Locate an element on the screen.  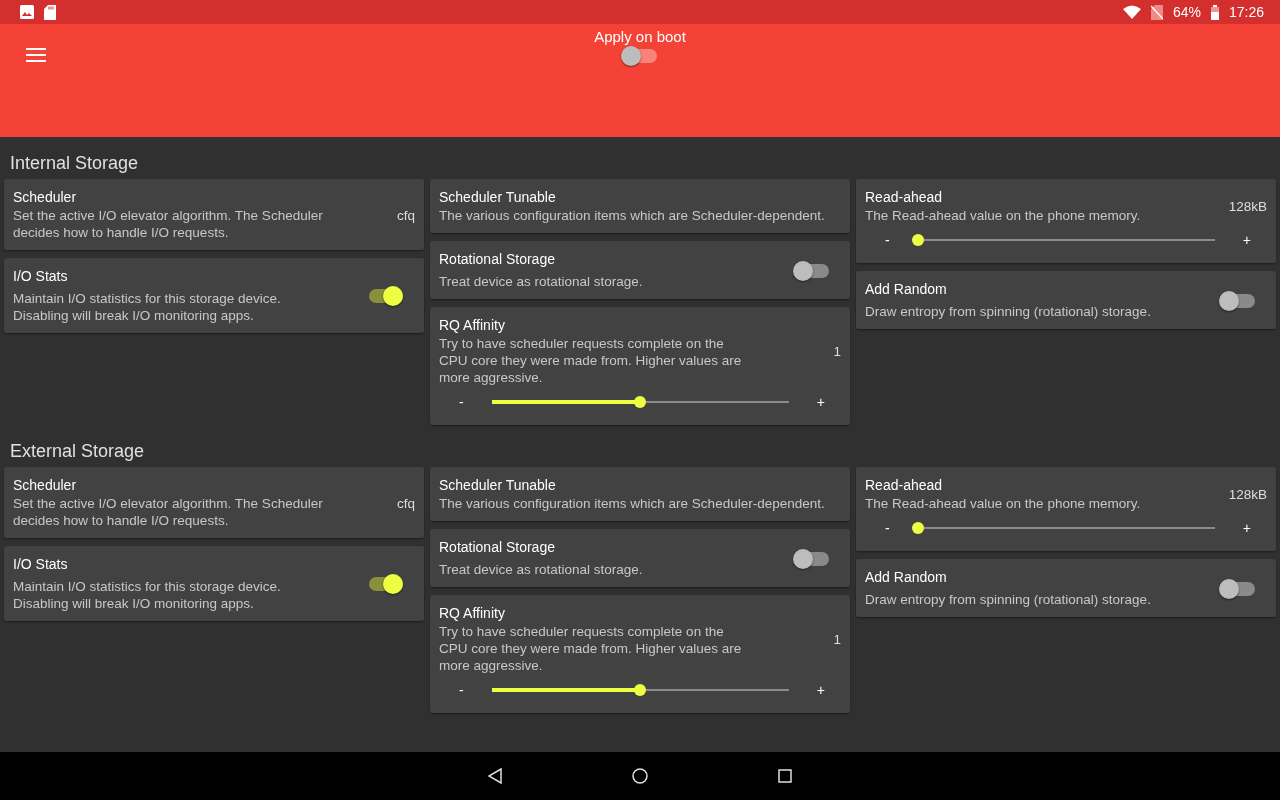
no-sim-icon is located at coordinates (1156, 12).